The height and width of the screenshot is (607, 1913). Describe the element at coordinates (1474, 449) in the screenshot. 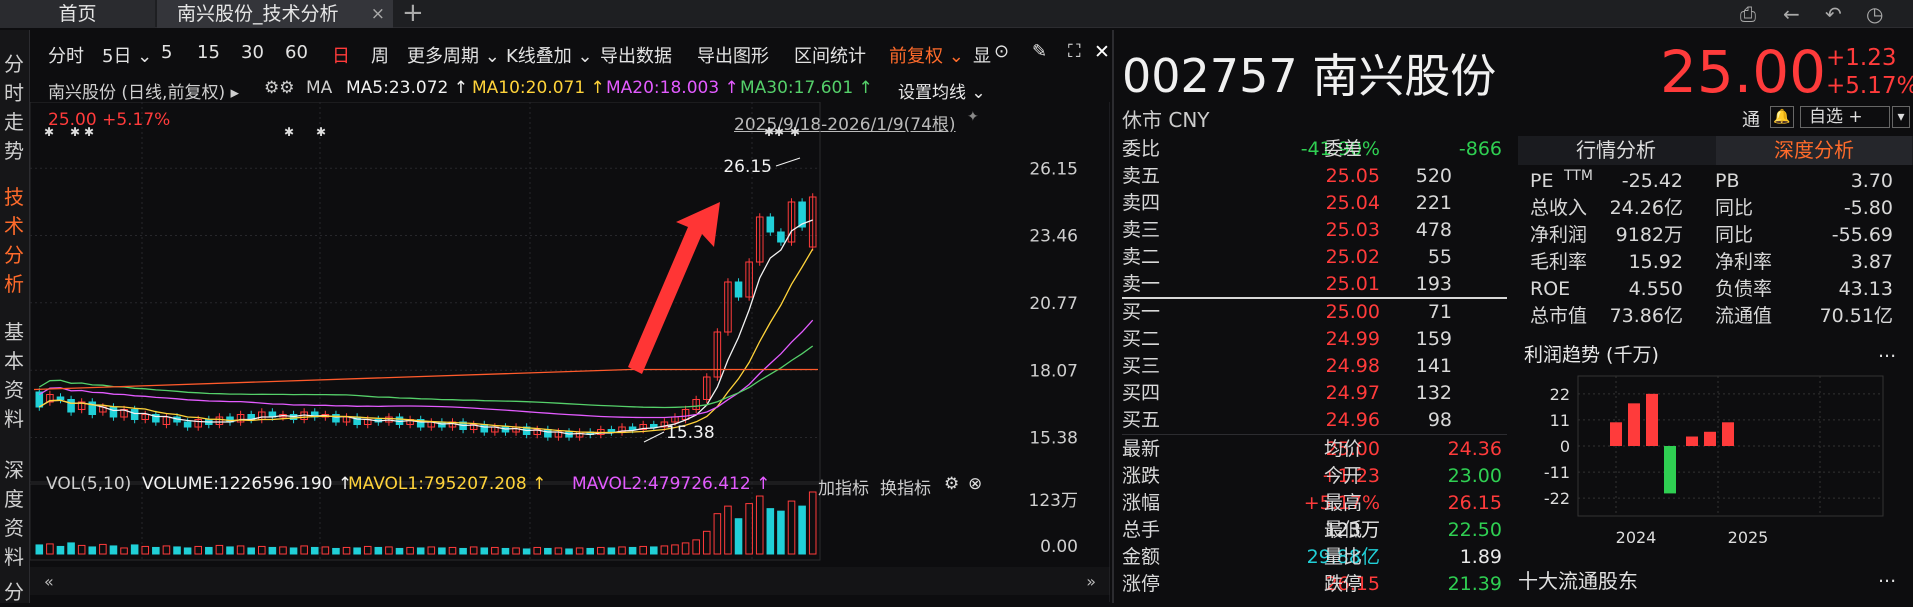

I see `detail-value: 24.36` at that location.